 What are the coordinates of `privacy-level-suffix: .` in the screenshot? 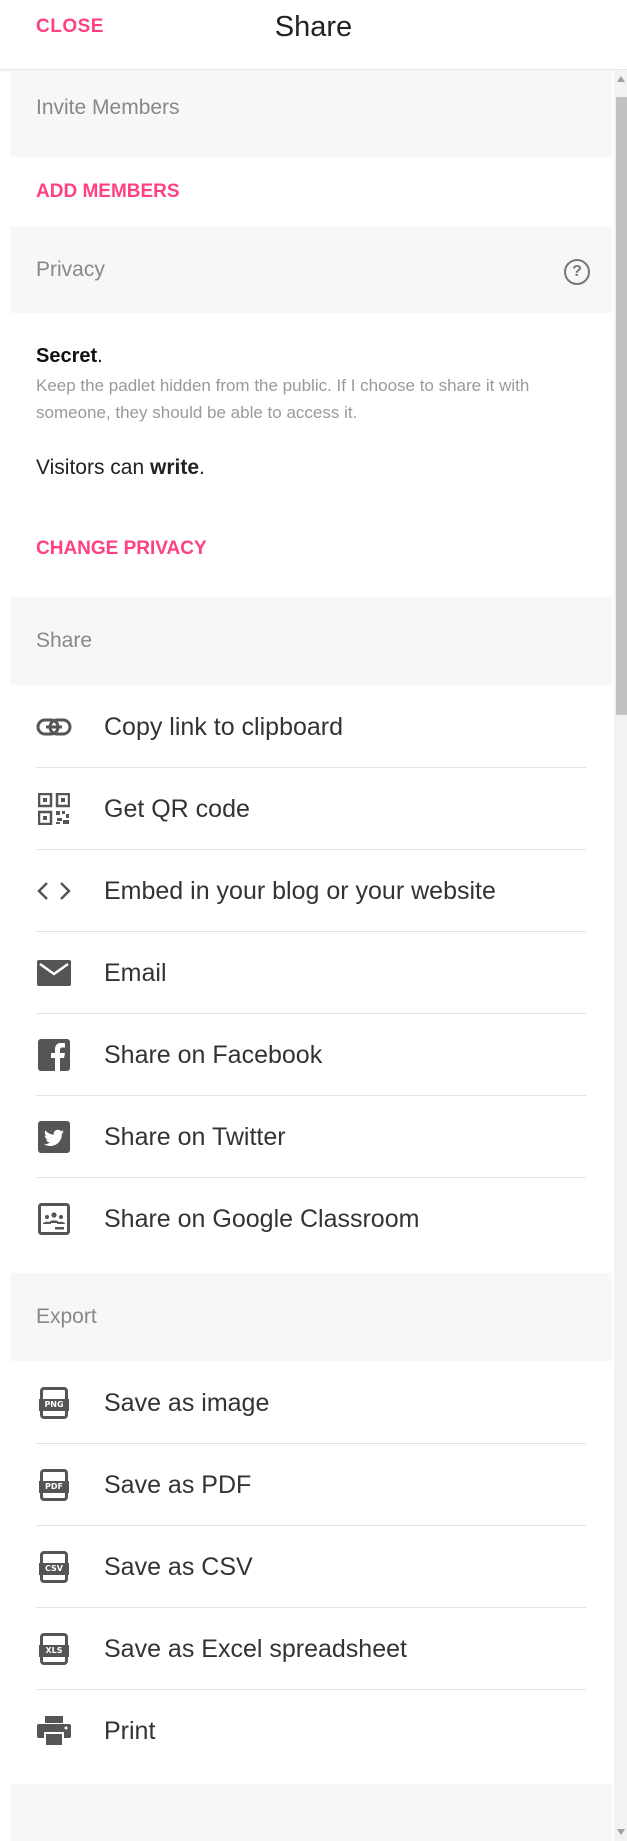 It's located at (100, 356).